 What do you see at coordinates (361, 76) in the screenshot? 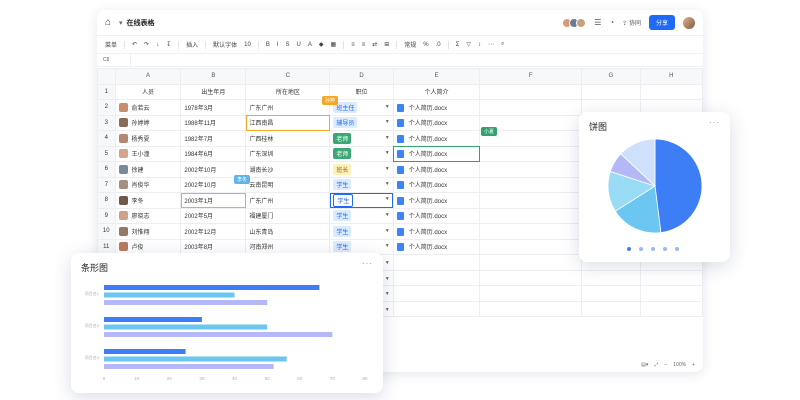
I see `column-header: D` at bounding box center [361, 76].